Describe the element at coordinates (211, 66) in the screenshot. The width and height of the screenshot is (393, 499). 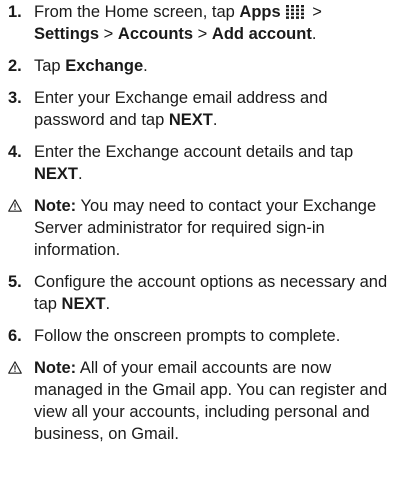
I see `step-text: Tap Exchange.` at that location.